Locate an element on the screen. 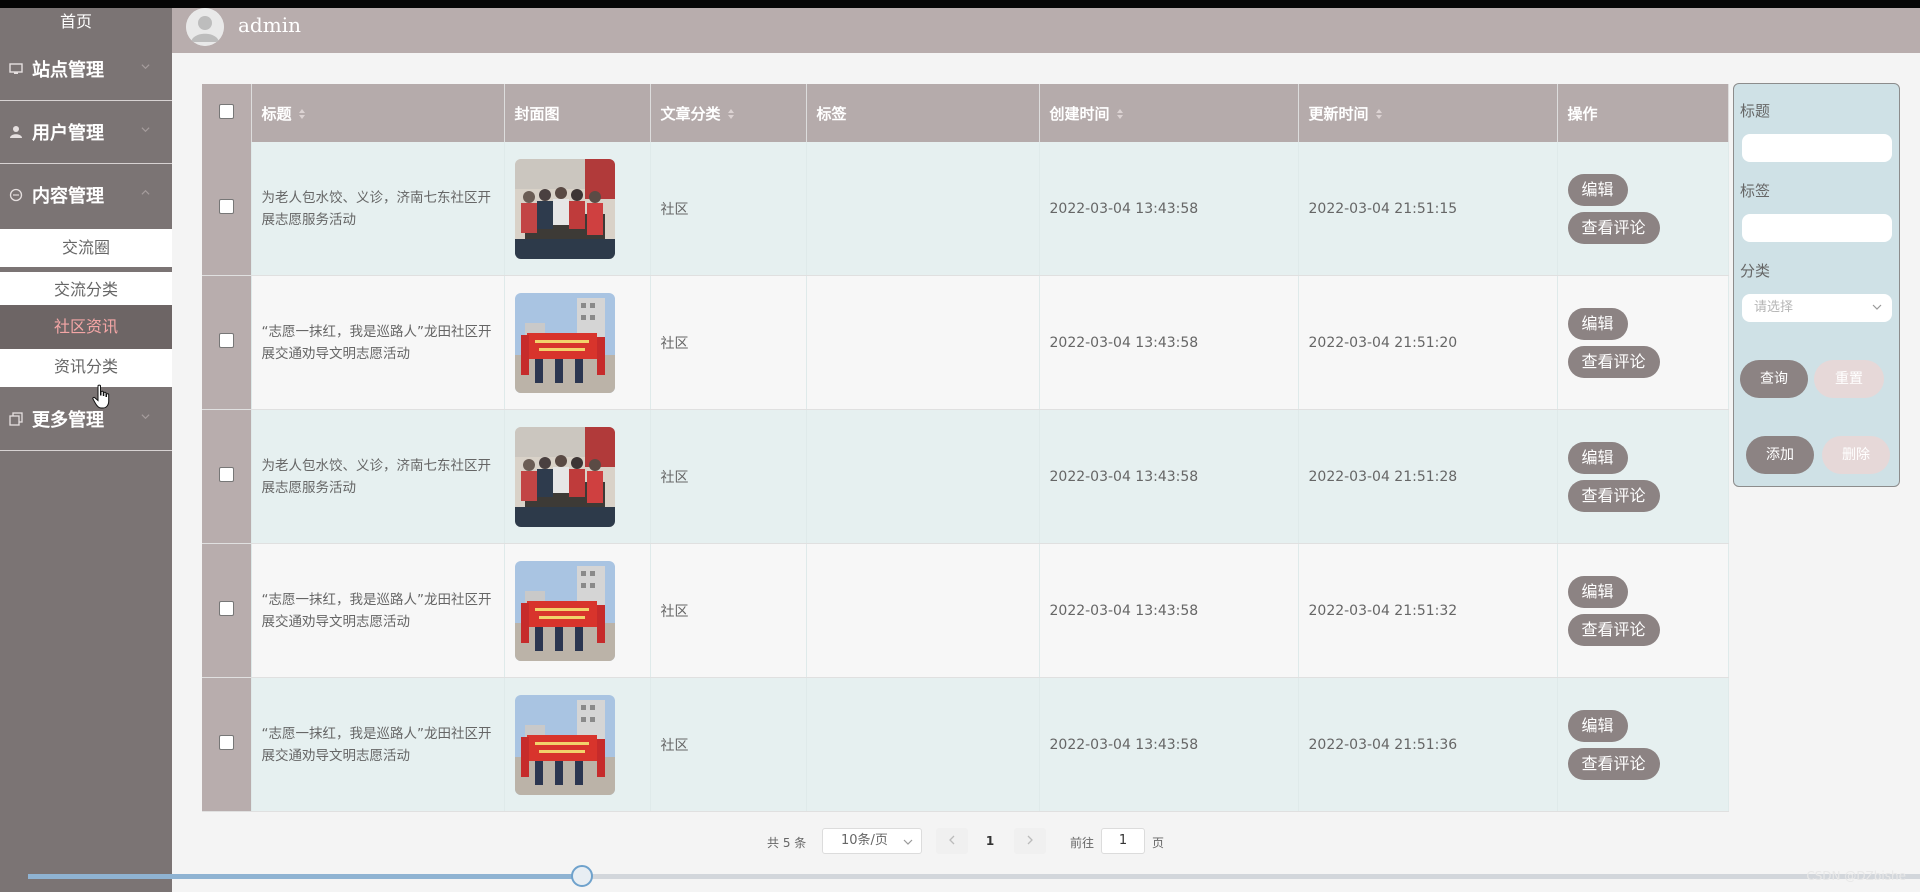 The width and height of the screenshot is (1920, 892). cell-cover is located at coordinates (577, 342).